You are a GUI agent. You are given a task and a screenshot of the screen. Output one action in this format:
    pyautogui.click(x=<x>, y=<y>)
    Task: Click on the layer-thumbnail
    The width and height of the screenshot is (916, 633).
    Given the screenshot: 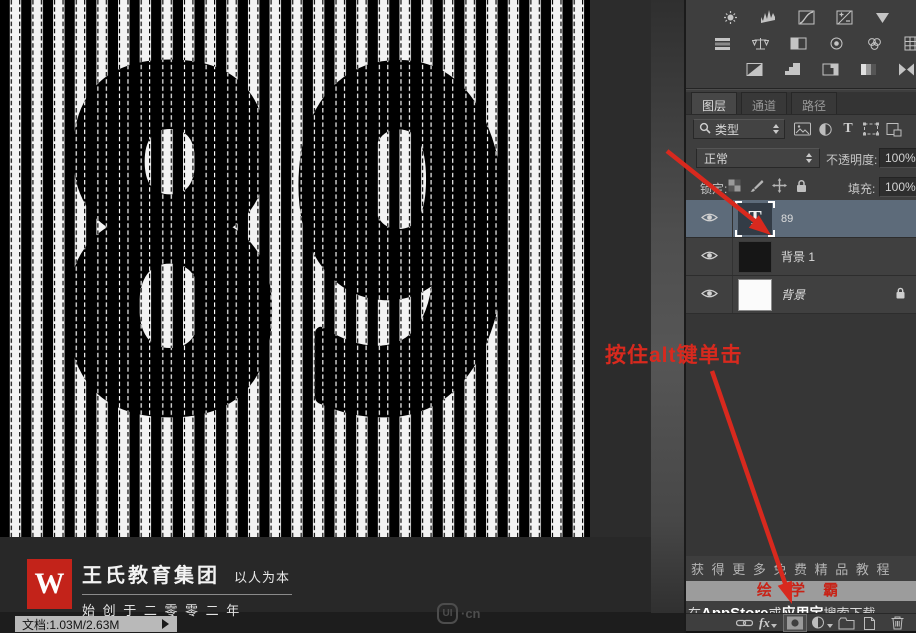 What is the action you would take?
    pyautogui.click(x=755, y=256)
    